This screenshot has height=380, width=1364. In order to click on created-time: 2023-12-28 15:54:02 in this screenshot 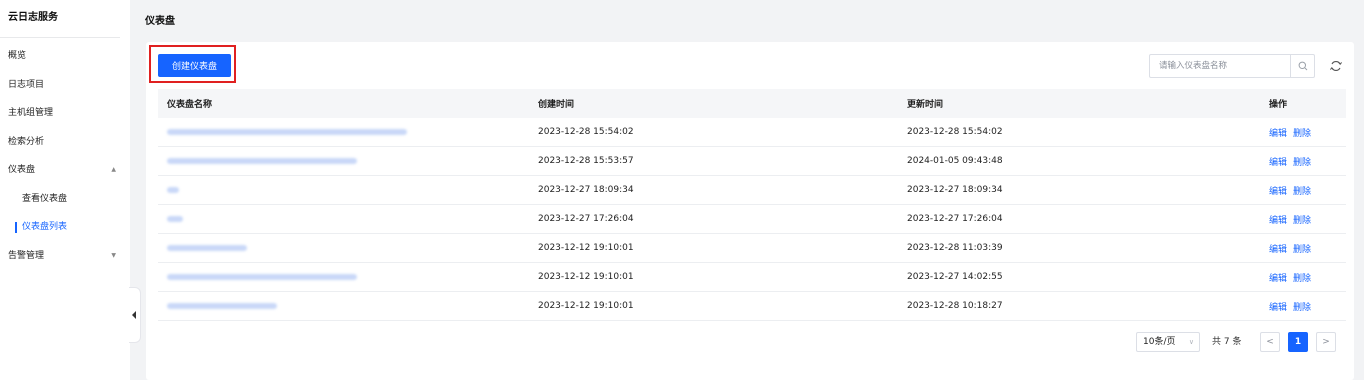, I will do `click(586, 132)`.